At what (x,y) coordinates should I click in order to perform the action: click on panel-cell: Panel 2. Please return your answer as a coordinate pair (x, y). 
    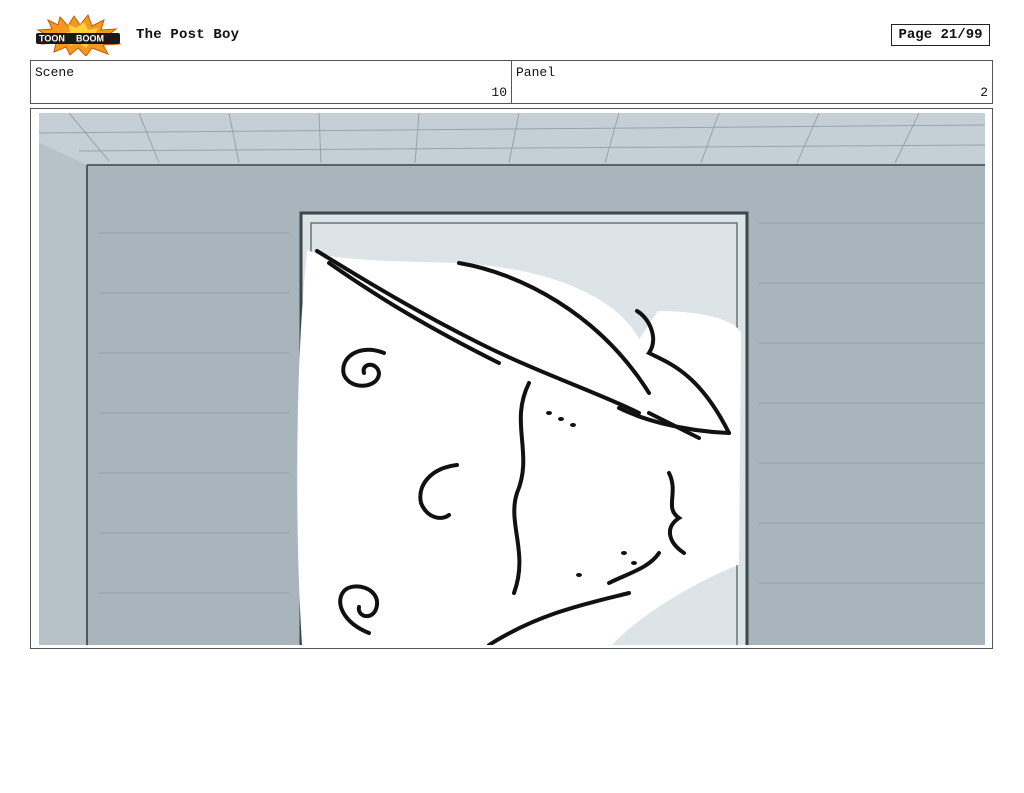
    Looking at the image, I should click on (751, 82).